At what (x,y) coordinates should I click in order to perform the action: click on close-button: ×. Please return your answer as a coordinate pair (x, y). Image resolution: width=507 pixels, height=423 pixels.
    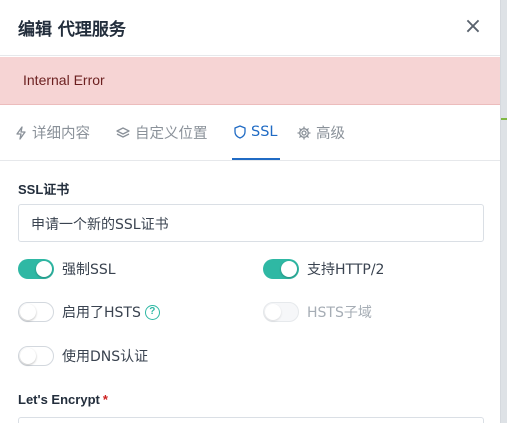
    Looking at the image, I should click on (473, 27).